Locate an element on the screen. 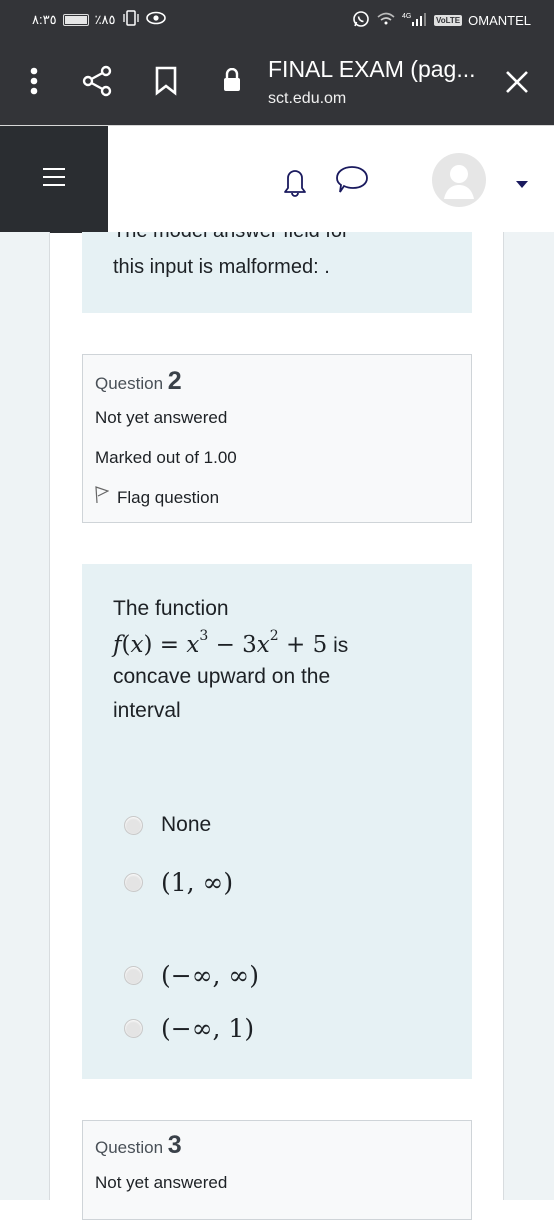 This screenshot has width=554, height=1220. avatar is located at coordinates (459, 182).